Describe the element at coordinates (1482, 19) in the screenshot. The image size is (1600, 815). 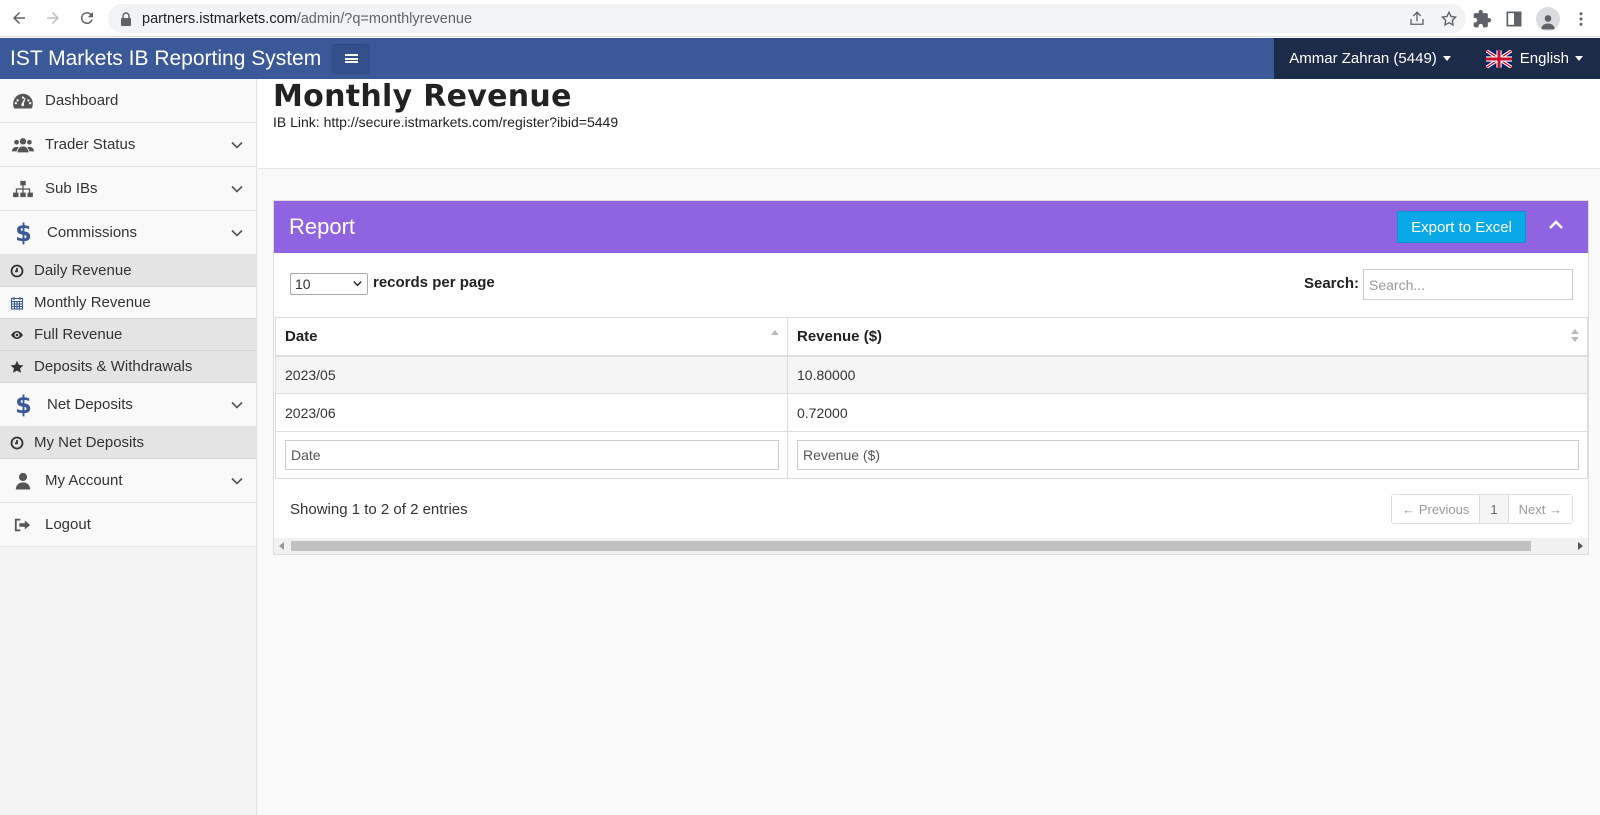
I see `extensions-icon` at that location.